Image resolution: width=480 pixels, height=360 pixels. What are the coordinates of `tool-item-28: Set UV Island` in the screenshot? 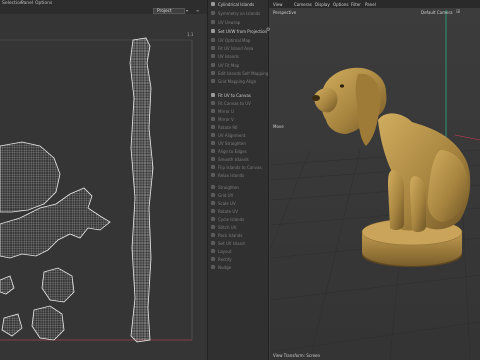 It's located at (238, 243).